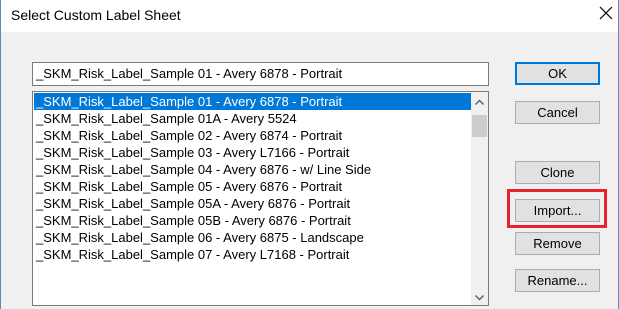 The height and width of the screenshot is (309, 619). I want to click on chevron-down-icon, so click(479, 297).